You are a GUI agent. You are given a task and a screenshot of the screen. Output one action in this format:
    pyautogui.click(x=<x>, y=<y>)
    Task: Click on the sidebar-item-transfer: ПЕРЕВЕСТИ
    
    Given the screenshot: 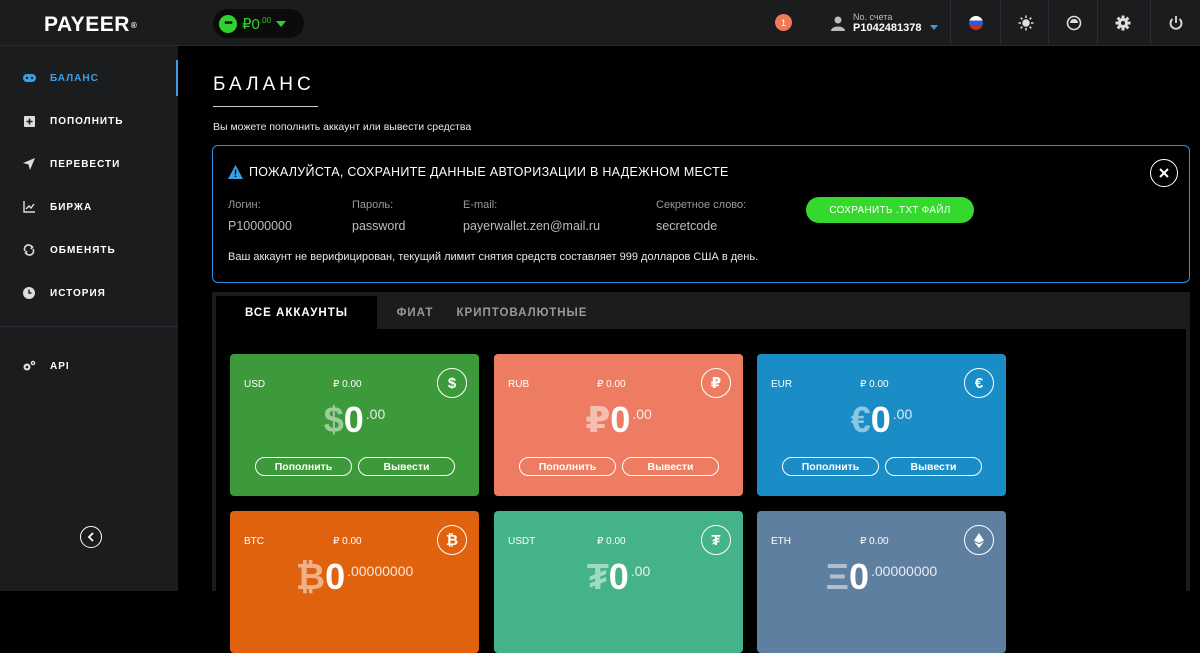 What is the action you would take?
    pyautogui.click(x=89, y=164)
    